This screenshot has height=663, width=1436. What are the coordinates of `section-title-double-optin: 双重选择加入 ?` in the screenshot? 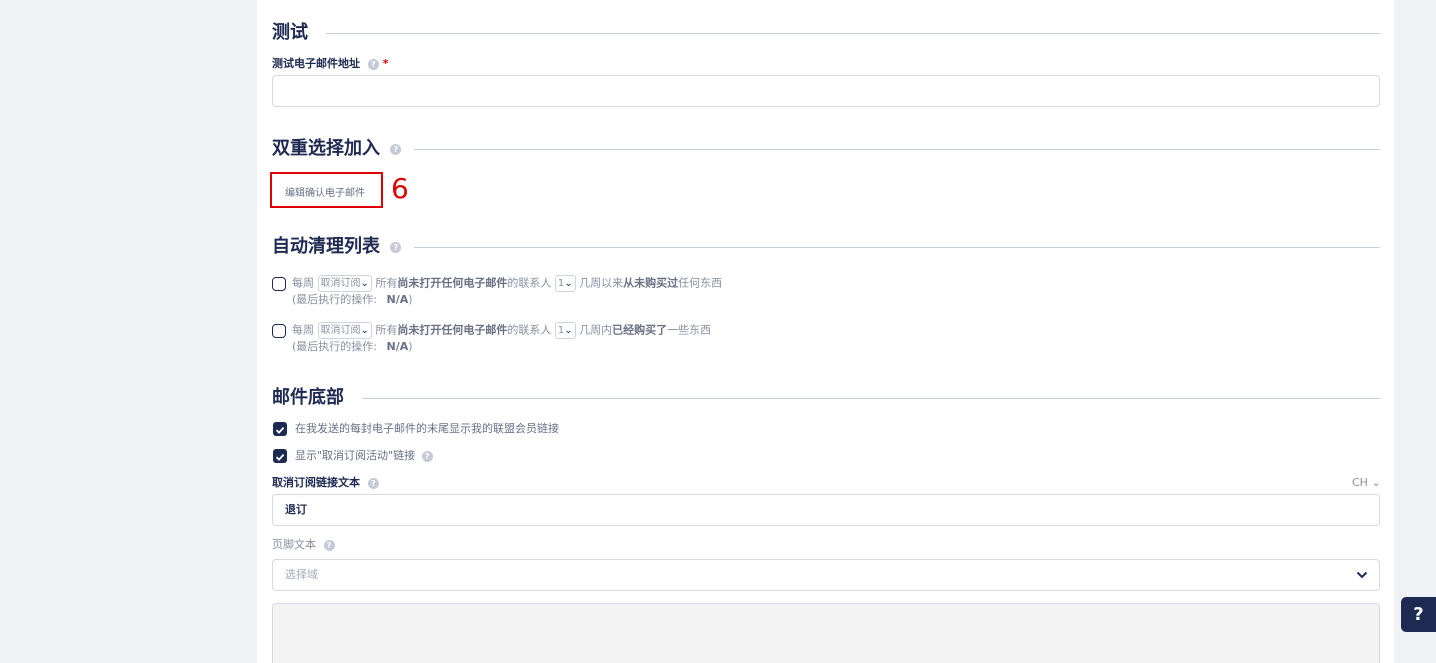 It's located at (337, 149).